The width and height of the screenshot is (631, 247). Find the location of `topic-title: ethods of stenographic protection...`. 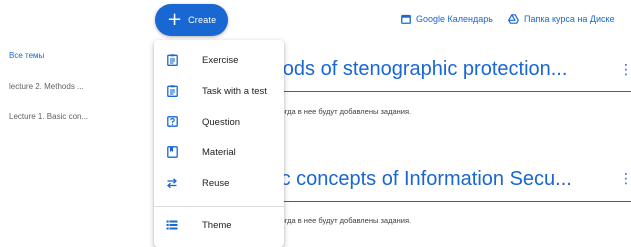

topic-title: ethods of stenographic protection... is located at coordinates (411, 69).